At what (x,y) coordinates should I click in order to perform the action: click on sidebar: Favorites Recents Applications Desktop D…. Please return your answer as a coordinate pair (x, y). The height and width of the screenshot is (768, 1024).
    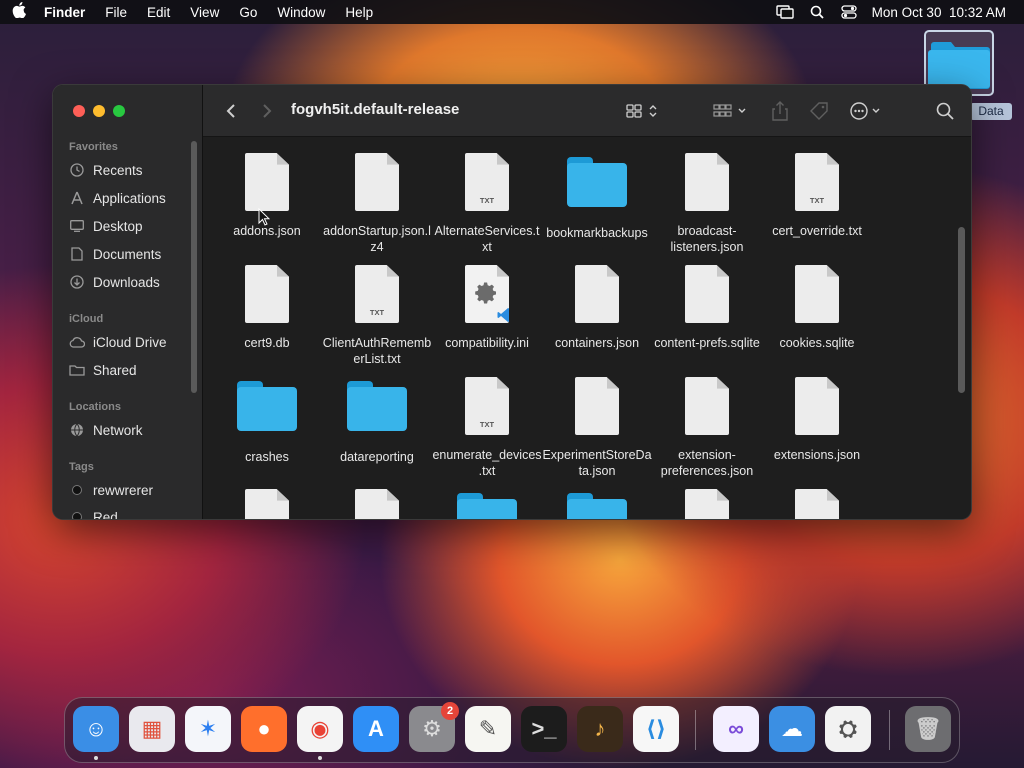
    Looking at the image, I should click on (128, 302).